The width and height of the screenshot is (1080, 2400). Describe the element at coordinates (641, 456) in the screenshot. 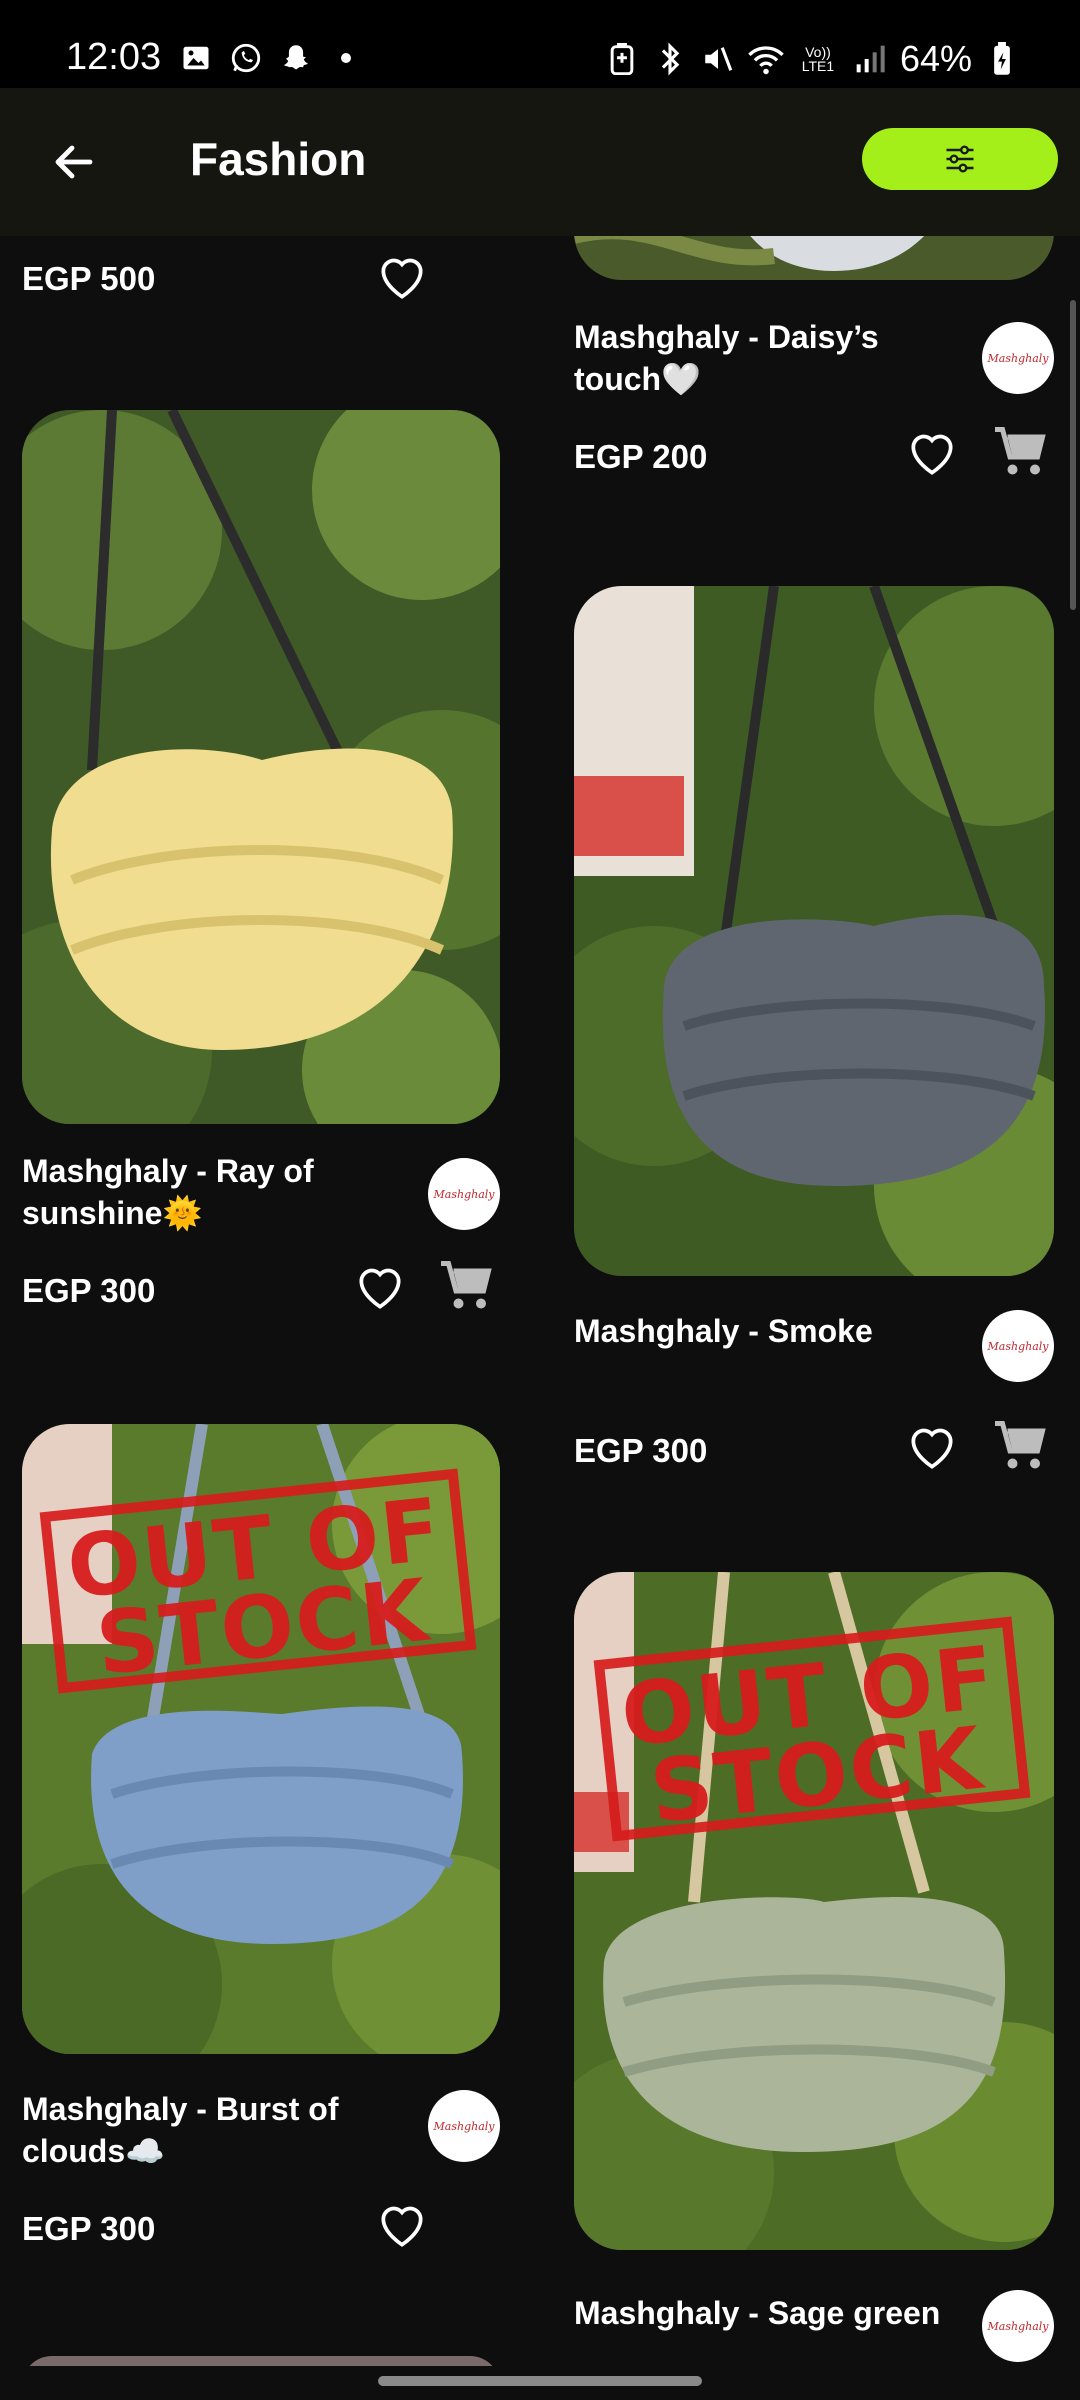

I see `product-price: EGP 200` at that location.